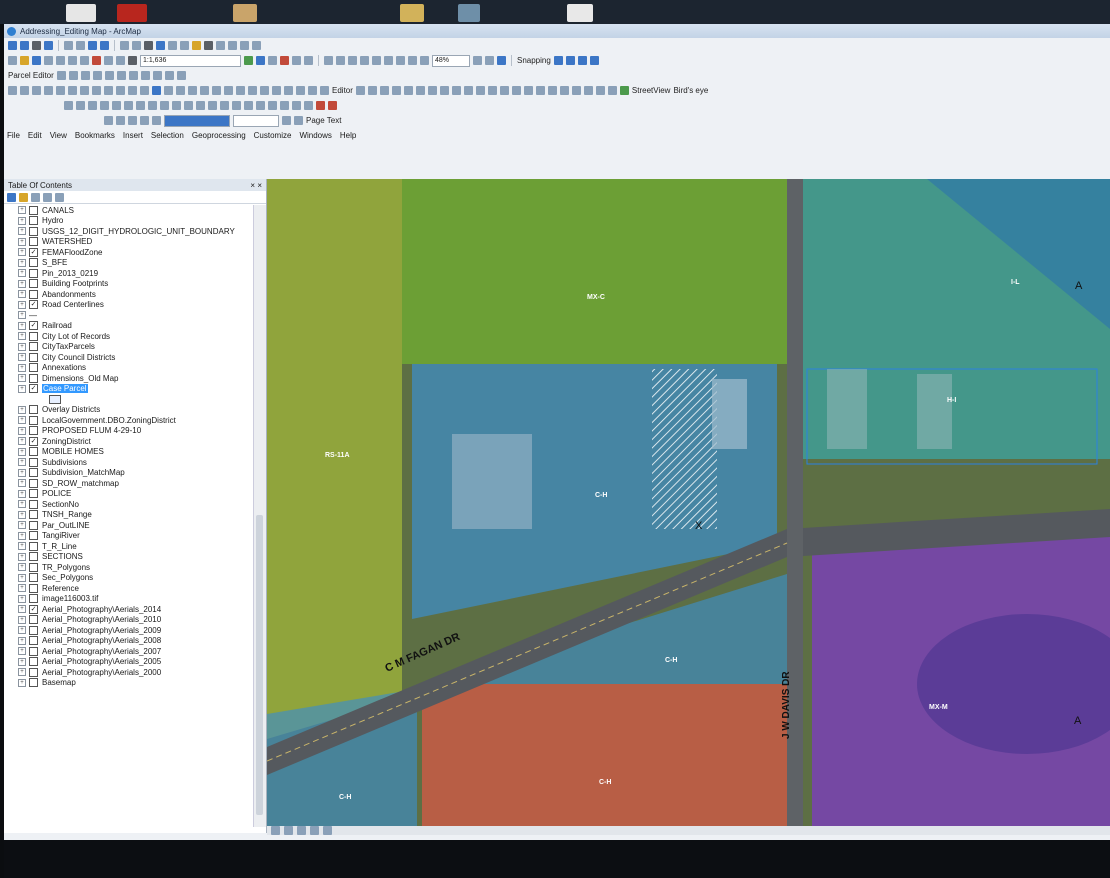 The image size is (1110, 878). I want to click on toc-layer-row: + Overlay Districts, so click(128, 410).